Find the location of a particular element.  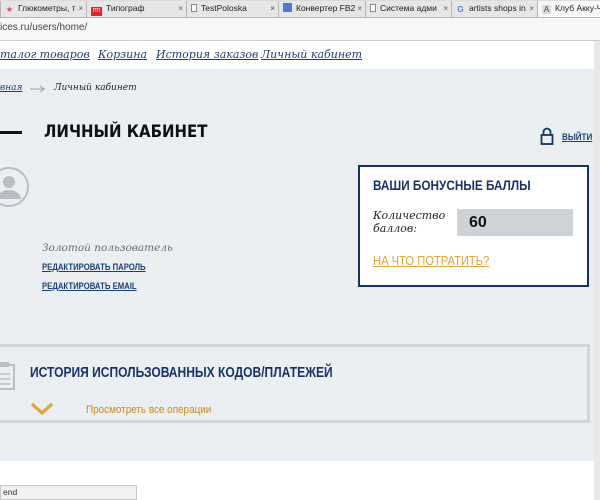

browser-tab: TestPoloska × is located at coordinates (232, 9).